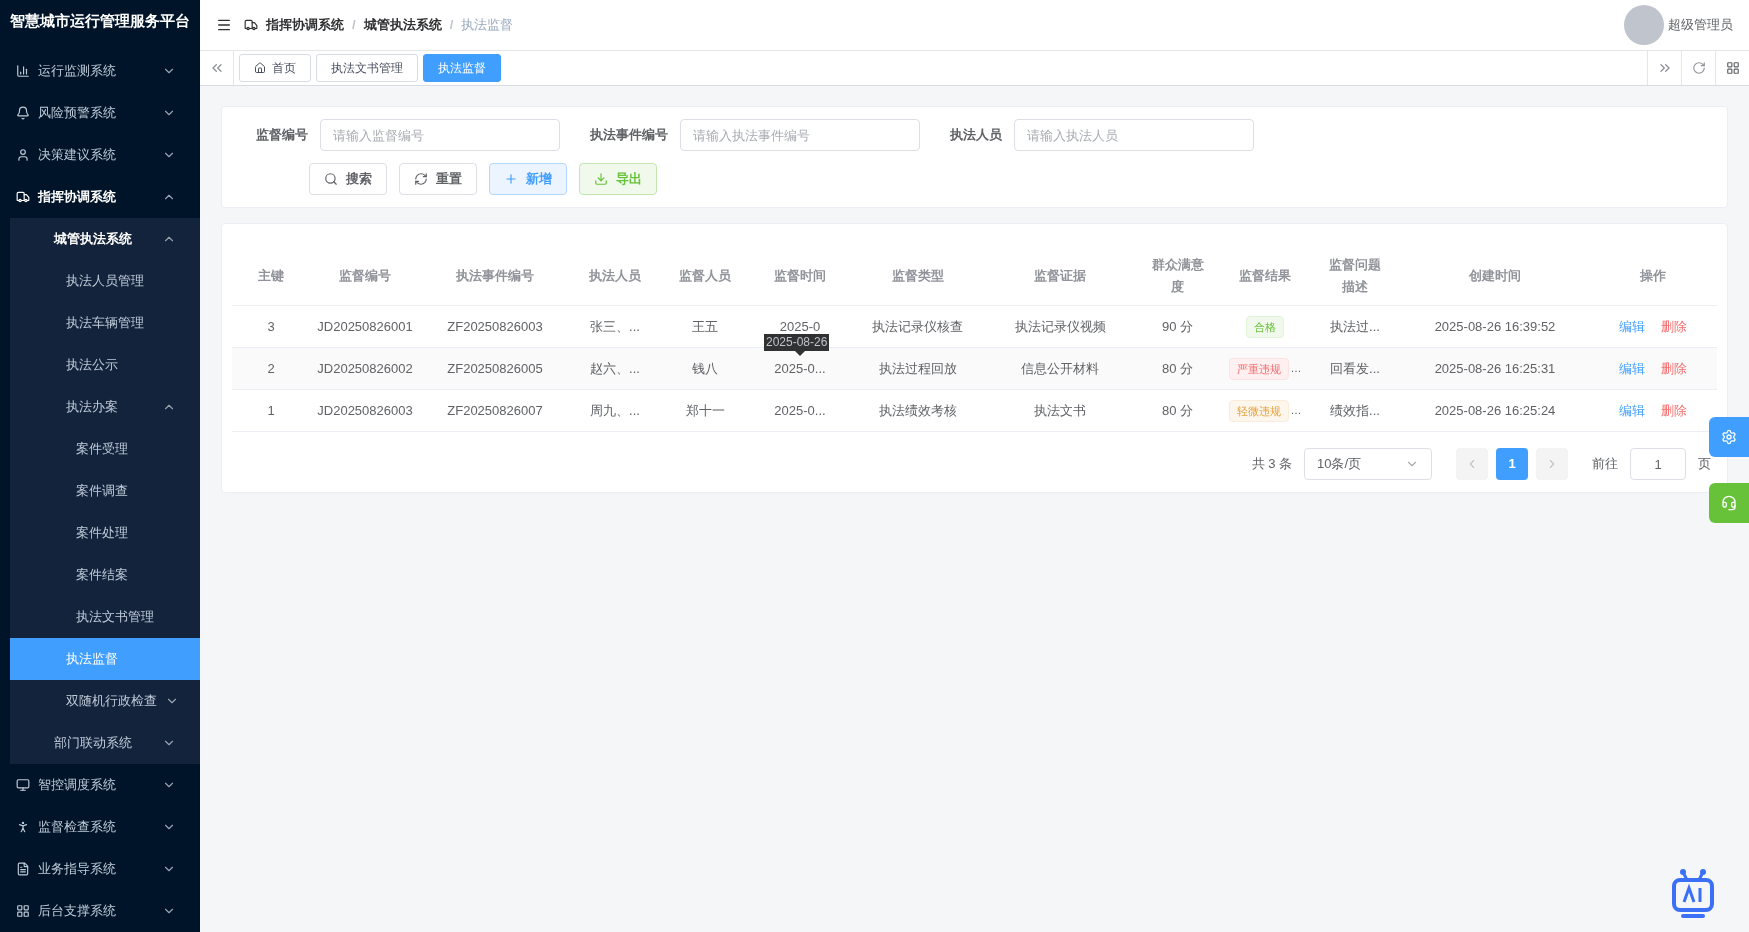 This screenshot has width=1749, height=932. Describe the element at coordinates (1495, 368) in the screenshot. I see `table-cell-text: 2025-08-26 16:25:31` at that location.